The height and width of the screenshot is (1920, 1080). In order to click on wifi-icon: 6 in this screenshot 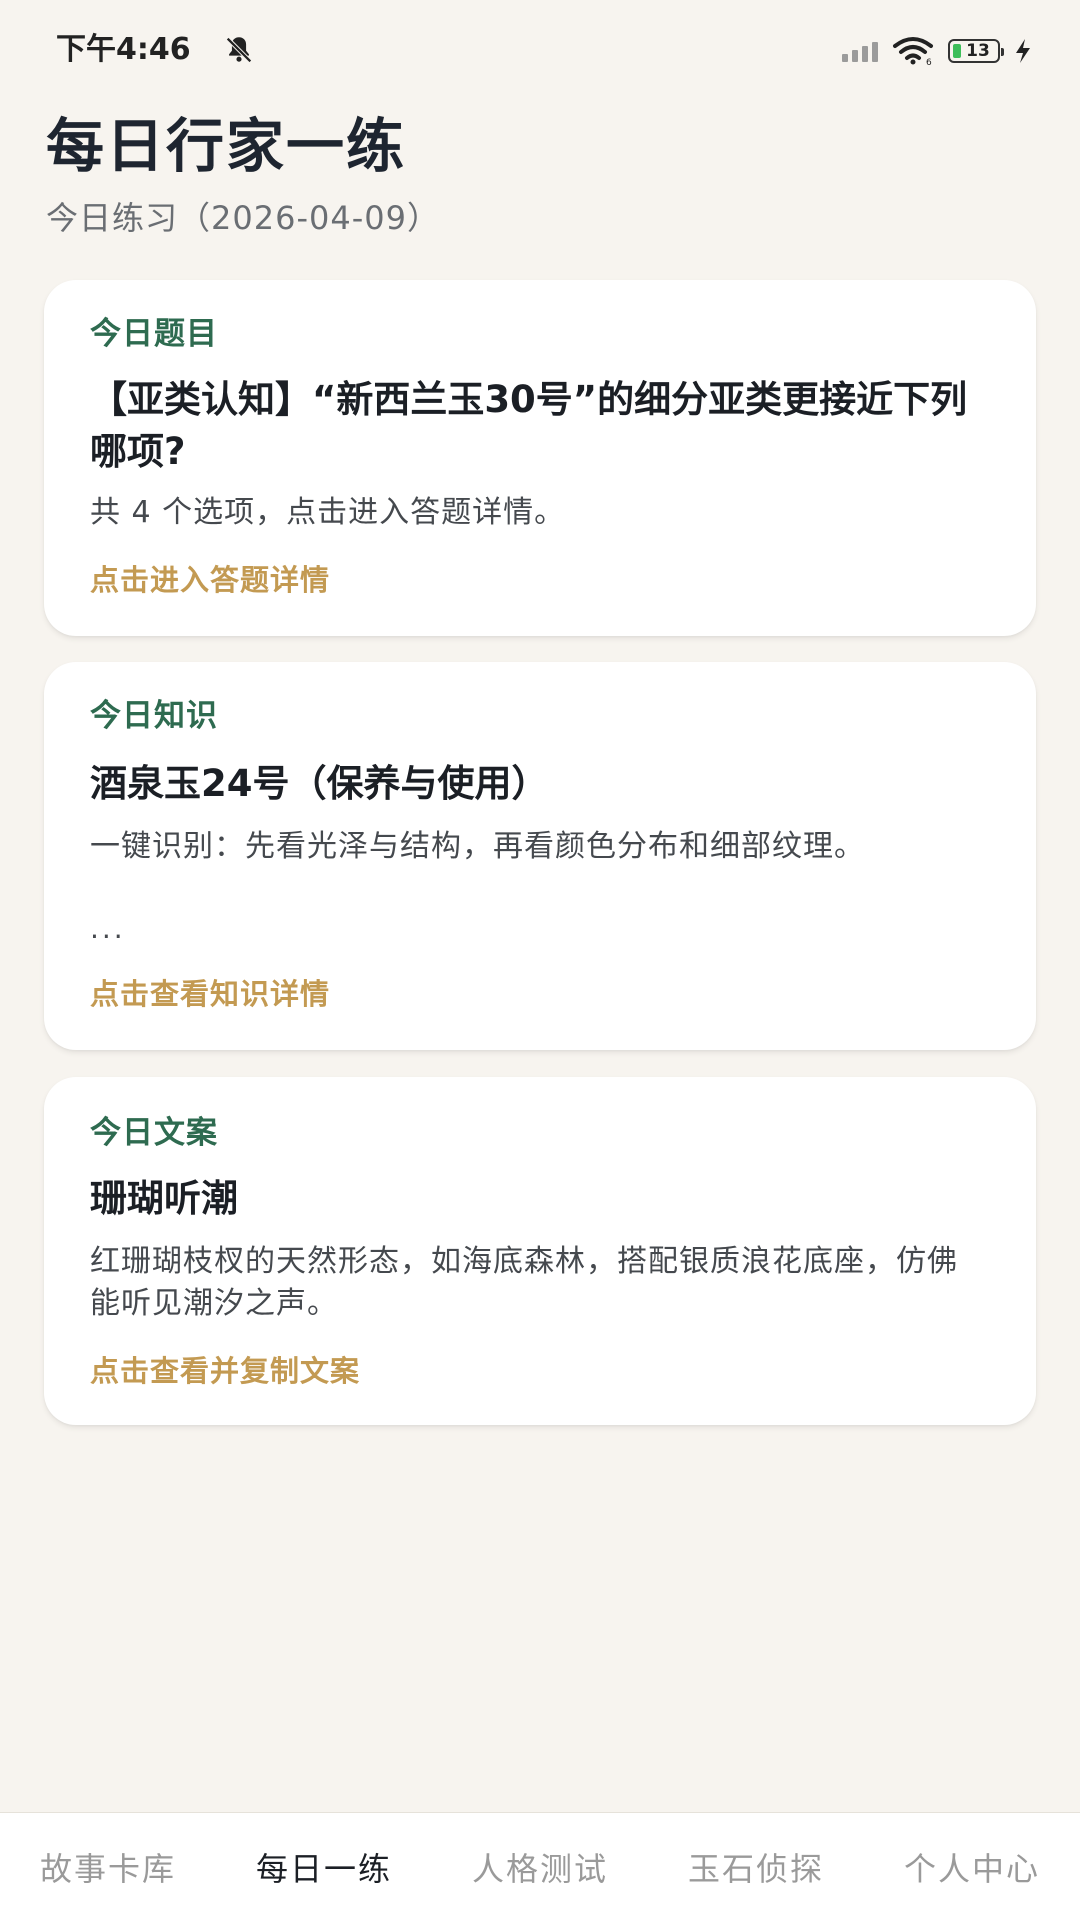, I will do `click(913, 51)`.